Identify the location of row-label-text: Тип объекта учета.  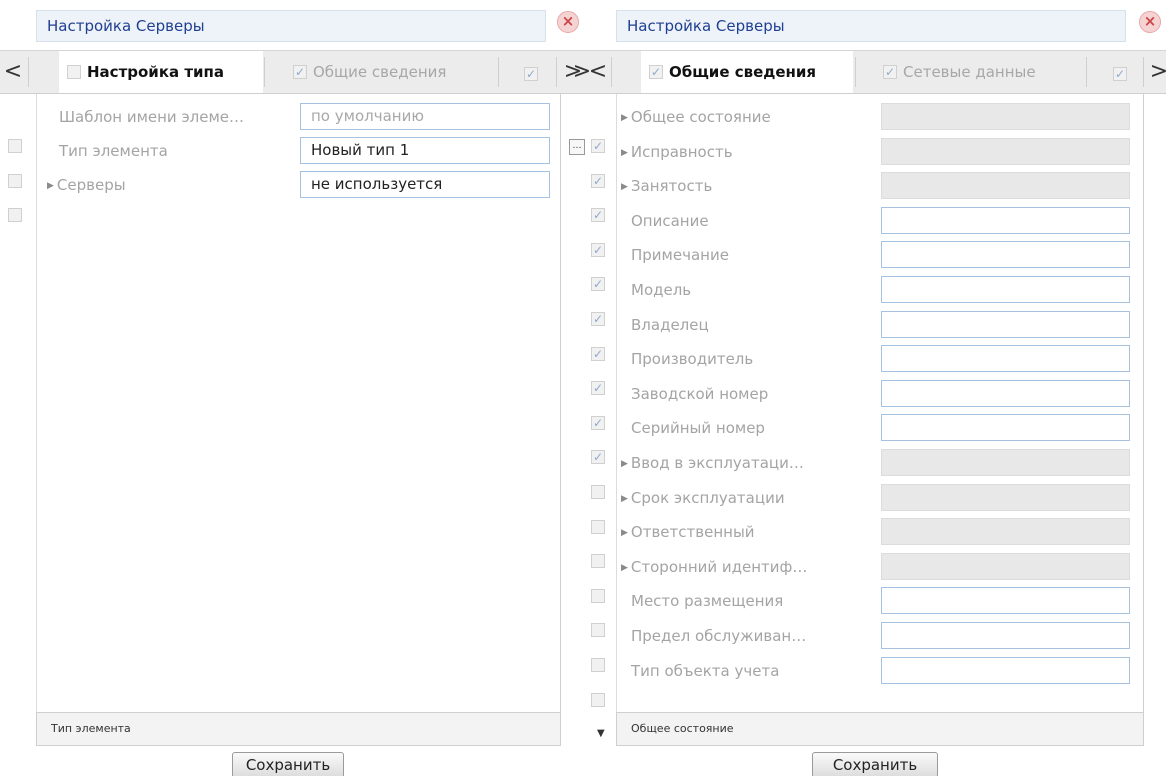
(705, 671).